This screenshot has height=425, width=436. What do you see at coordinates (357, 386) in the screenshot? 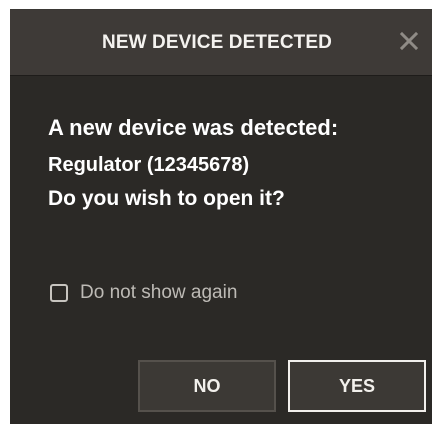
I see `yes-button: YES` at bounding box center [357, 386].